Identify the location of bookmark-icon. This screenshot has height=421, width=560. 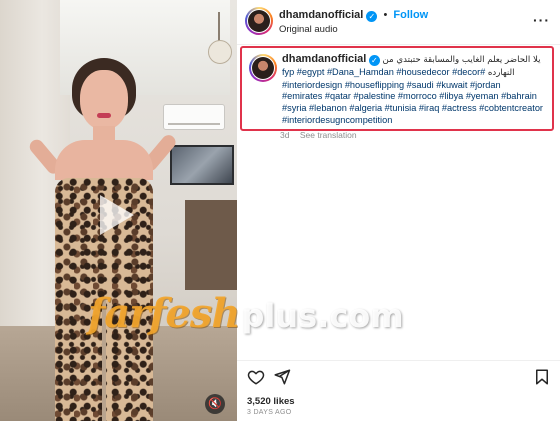
(542, 377).